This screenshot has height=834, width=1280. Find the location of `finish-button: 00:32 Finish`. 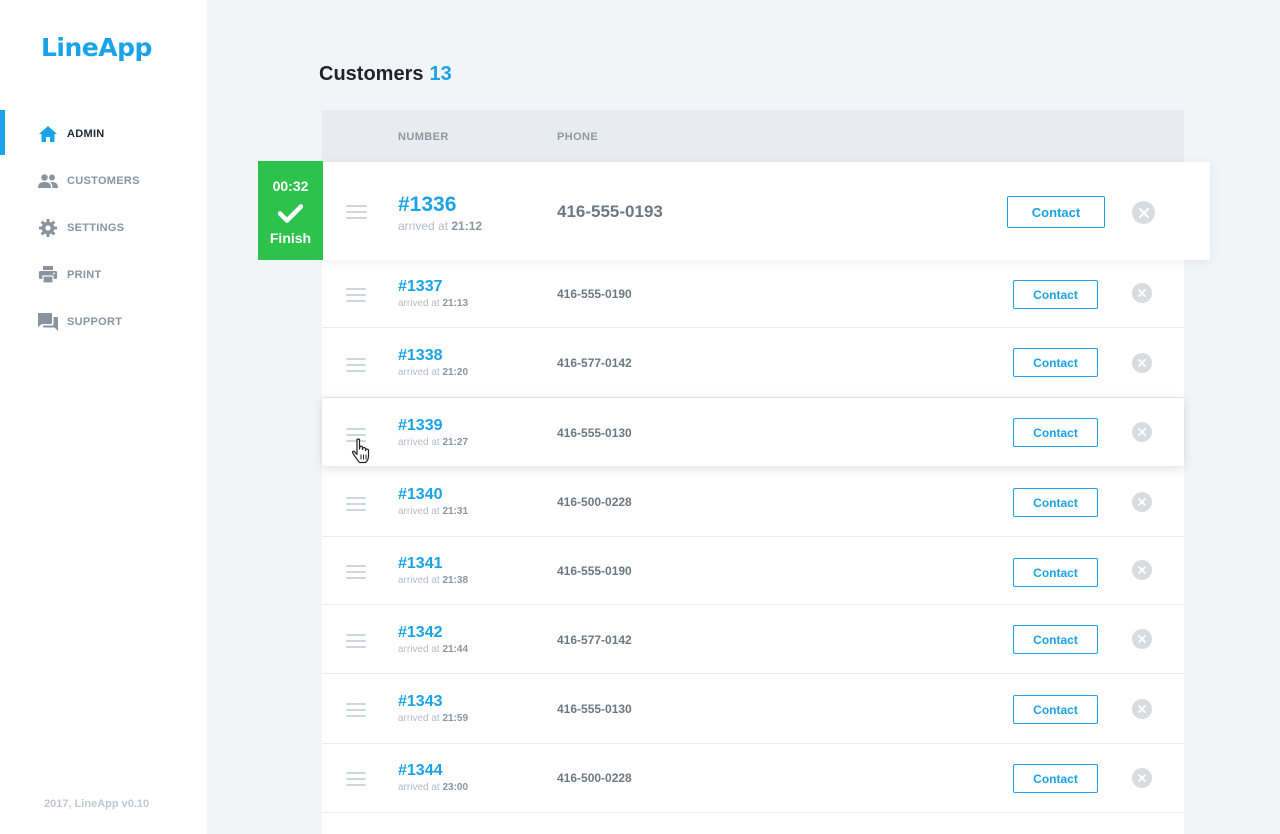

finish-button: 00:32 Finish is located at coordinates (290, 210).